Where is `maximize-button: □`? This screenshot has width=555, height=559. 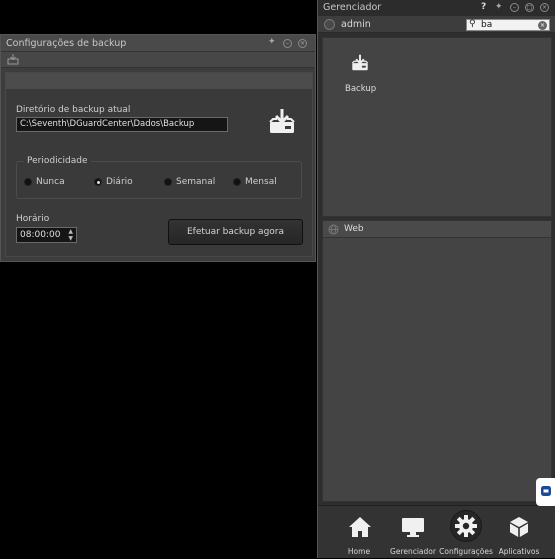 maximize-button: □ is located at coordinates (529, 7).